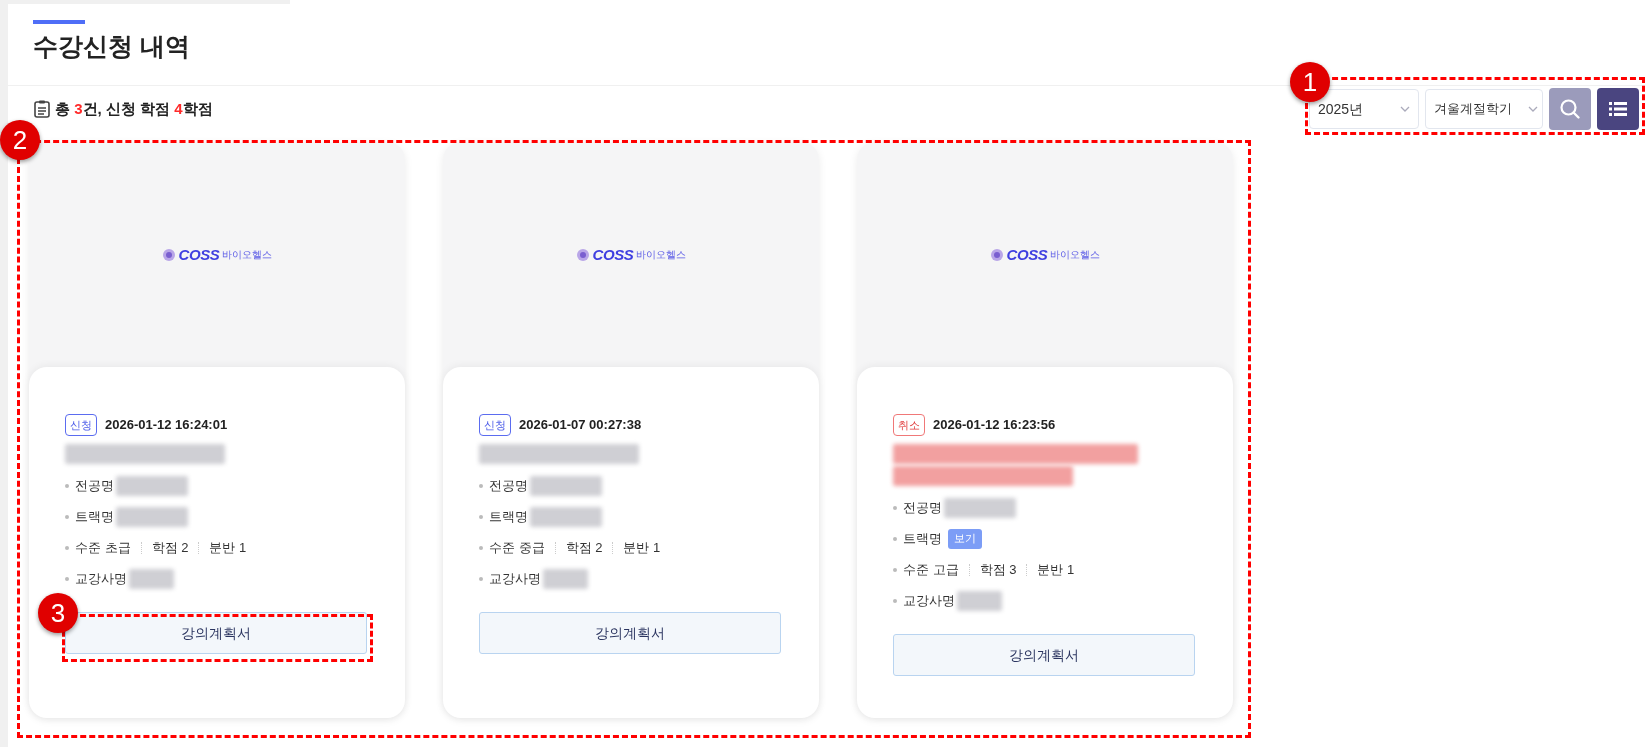 The height and width of the screenshot is (747, 1645). Describe the element at coordinates (112, 46) in the screenshot. I see `page-title: 수강신청 내역` at that location.